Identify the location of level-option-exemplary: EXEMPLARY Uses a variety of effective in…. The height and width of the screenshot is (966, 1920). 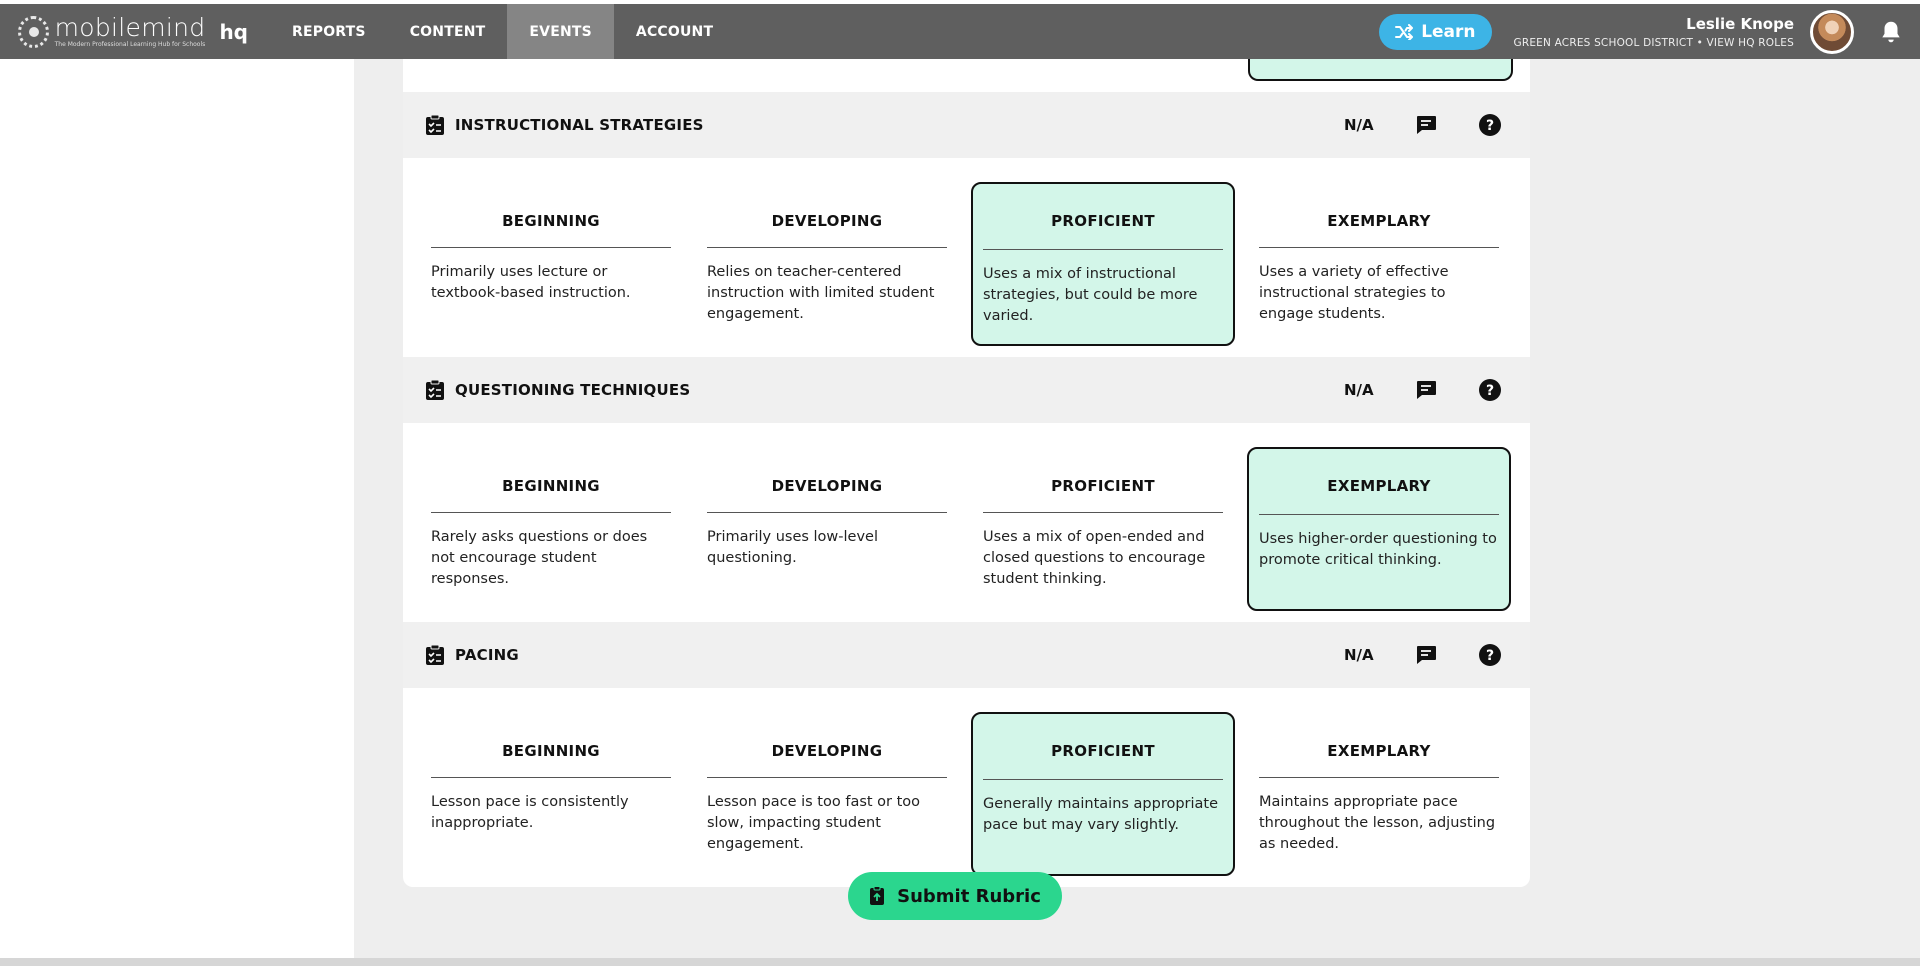
(1379, 264).